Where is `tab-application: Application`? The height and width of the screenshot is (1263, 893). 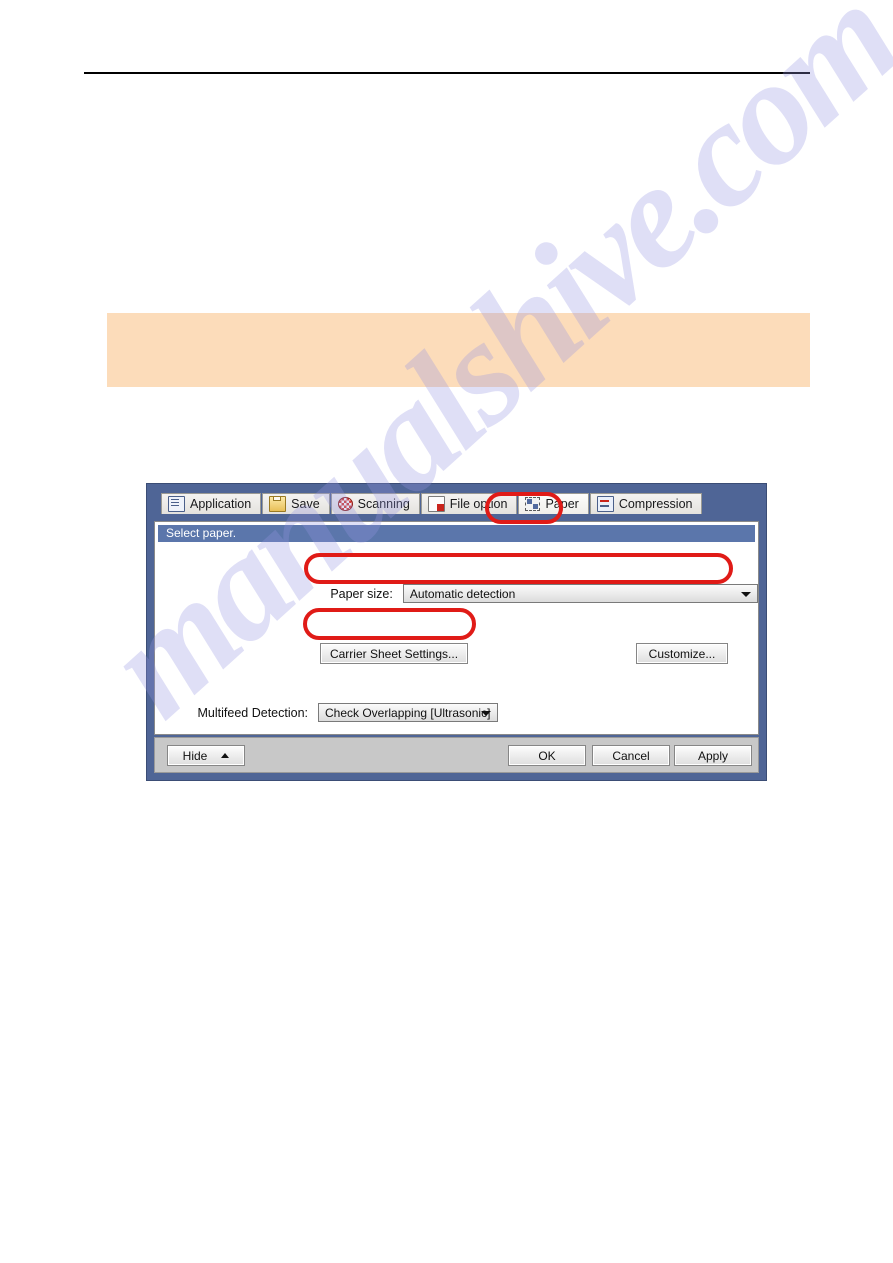
tab-application: Application is located at coordinates (211, 503).